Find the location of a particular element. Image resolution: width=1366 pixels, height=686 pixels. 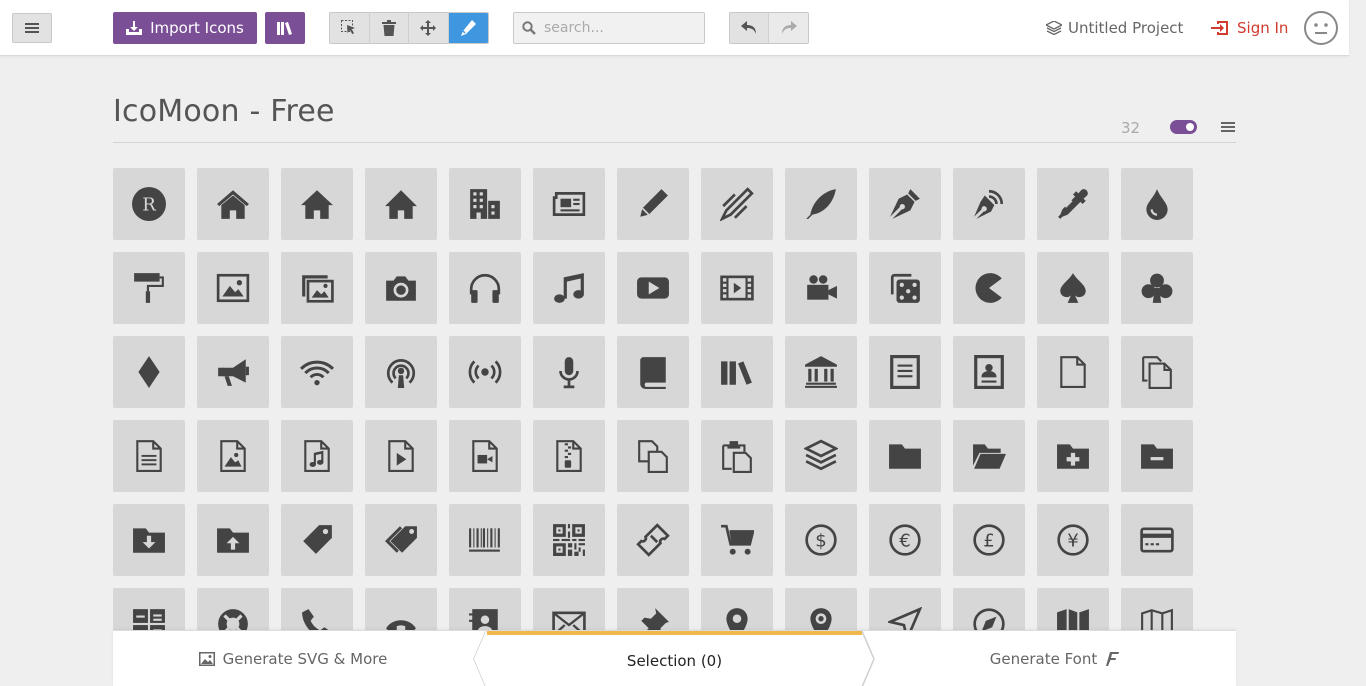

import-icons-button: Import Icons is located at coordinates (185, 28).